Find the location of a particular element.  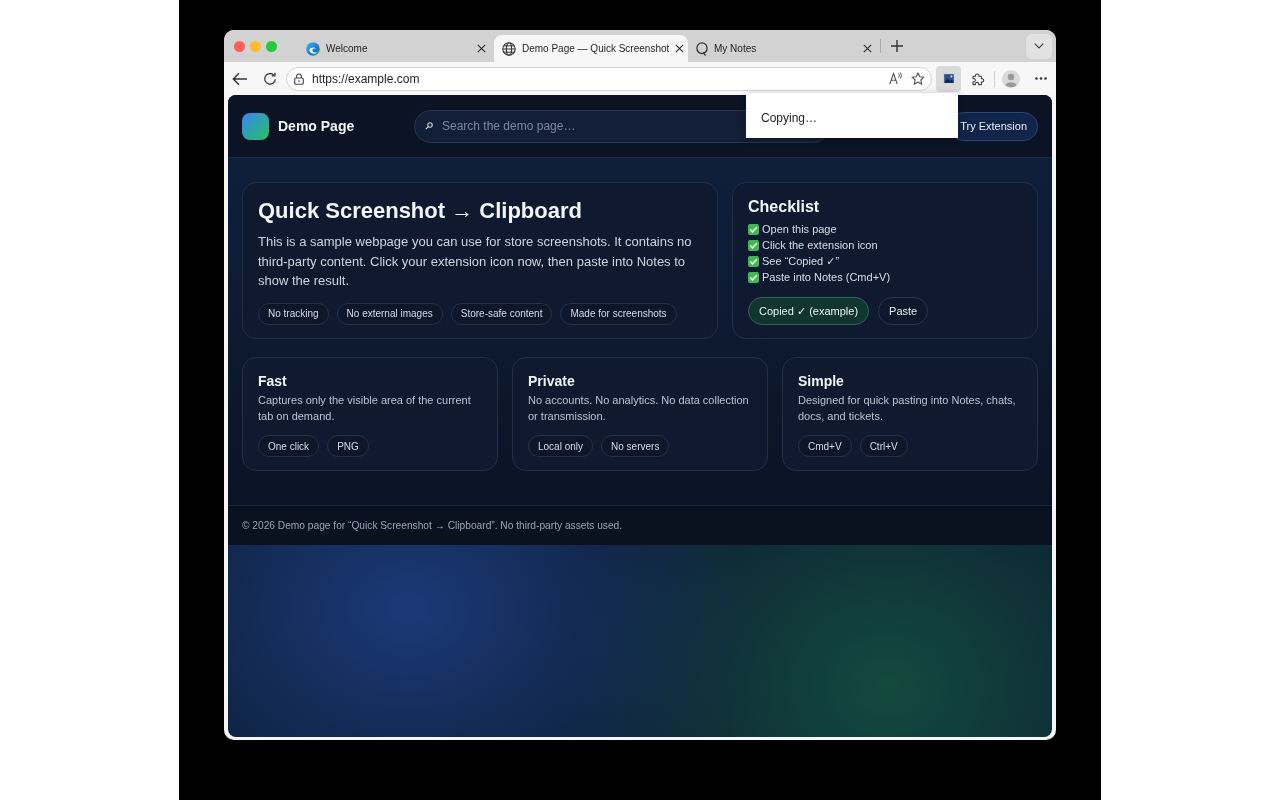

plus-icon is located at coordinates (897, 46).